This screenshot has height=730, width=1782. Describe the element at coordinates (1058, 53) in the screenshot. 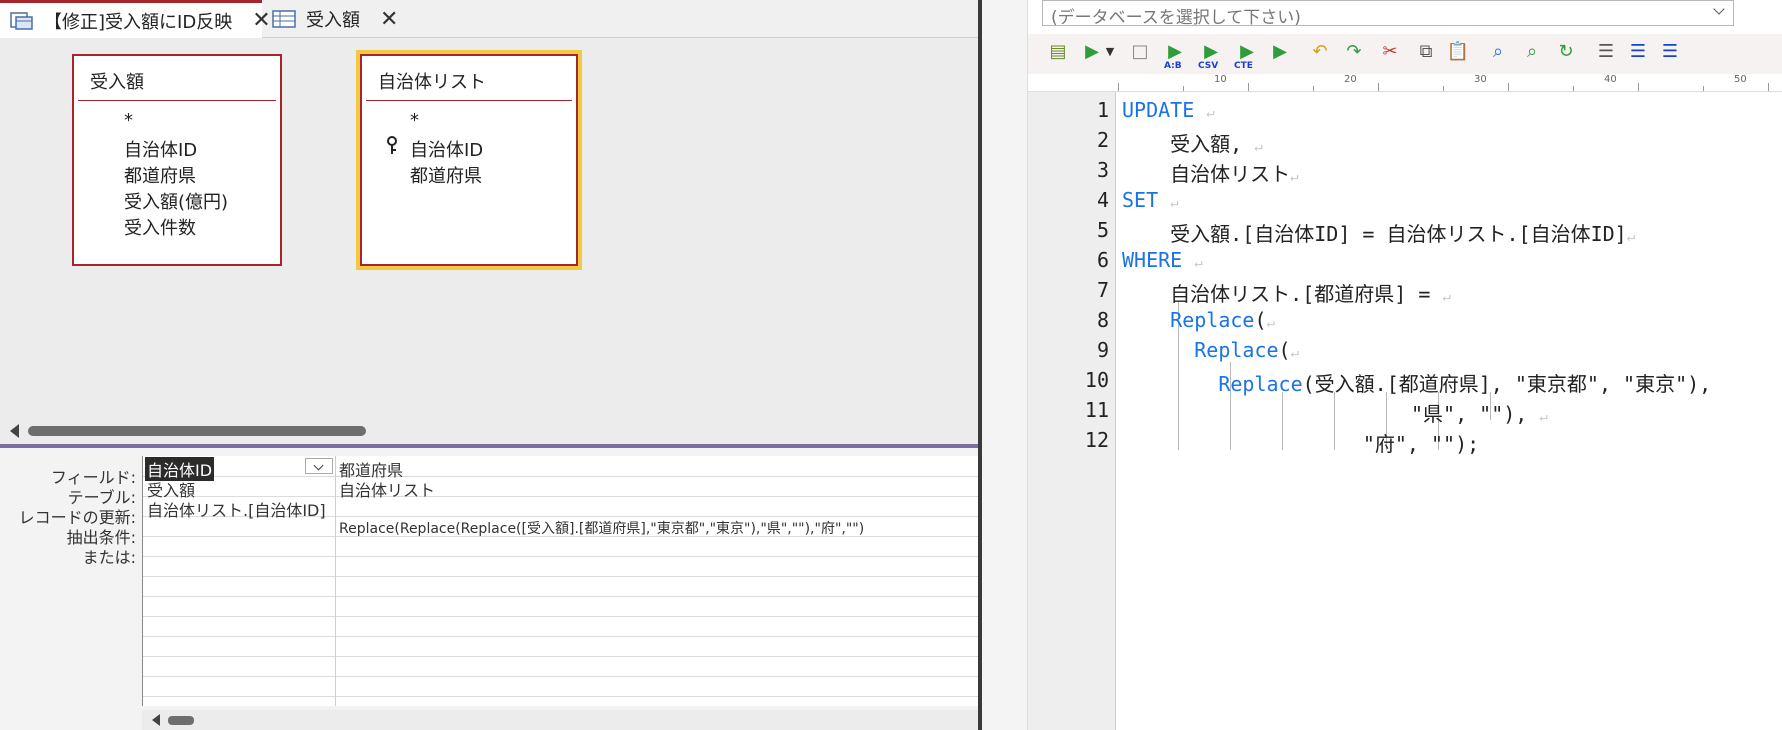

I see `open-icon: ▤` at that location.